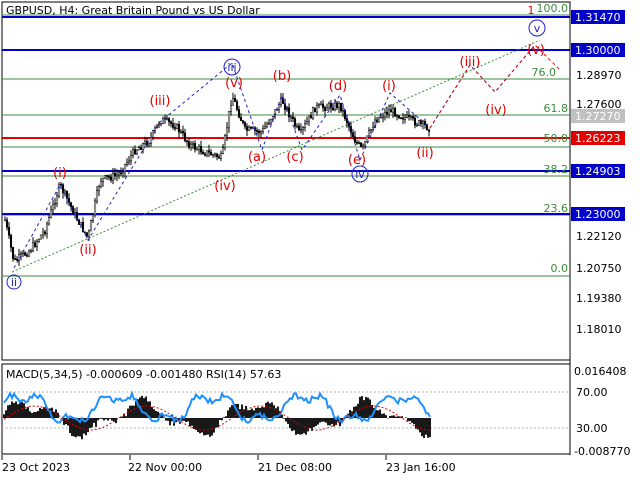 The width and height of the screenshot is (640, 483). I want to click on svg-text: 70.00, so click(592, 392).